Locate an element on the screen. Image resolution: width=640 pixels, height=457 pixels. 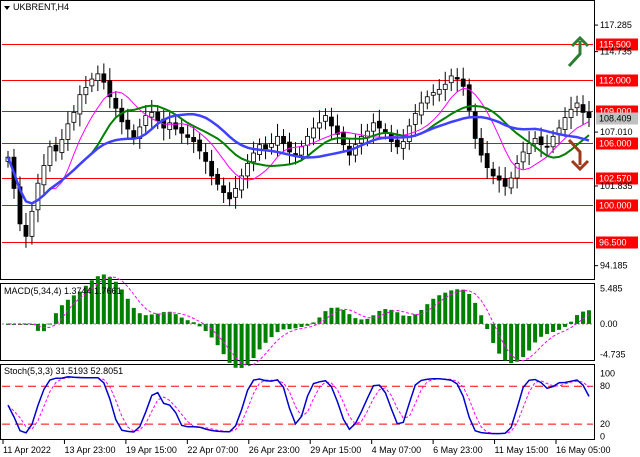
stoch-title: Stoch(5,3,3) 31.5193 52.8051 is located at coordinates (63, 371).